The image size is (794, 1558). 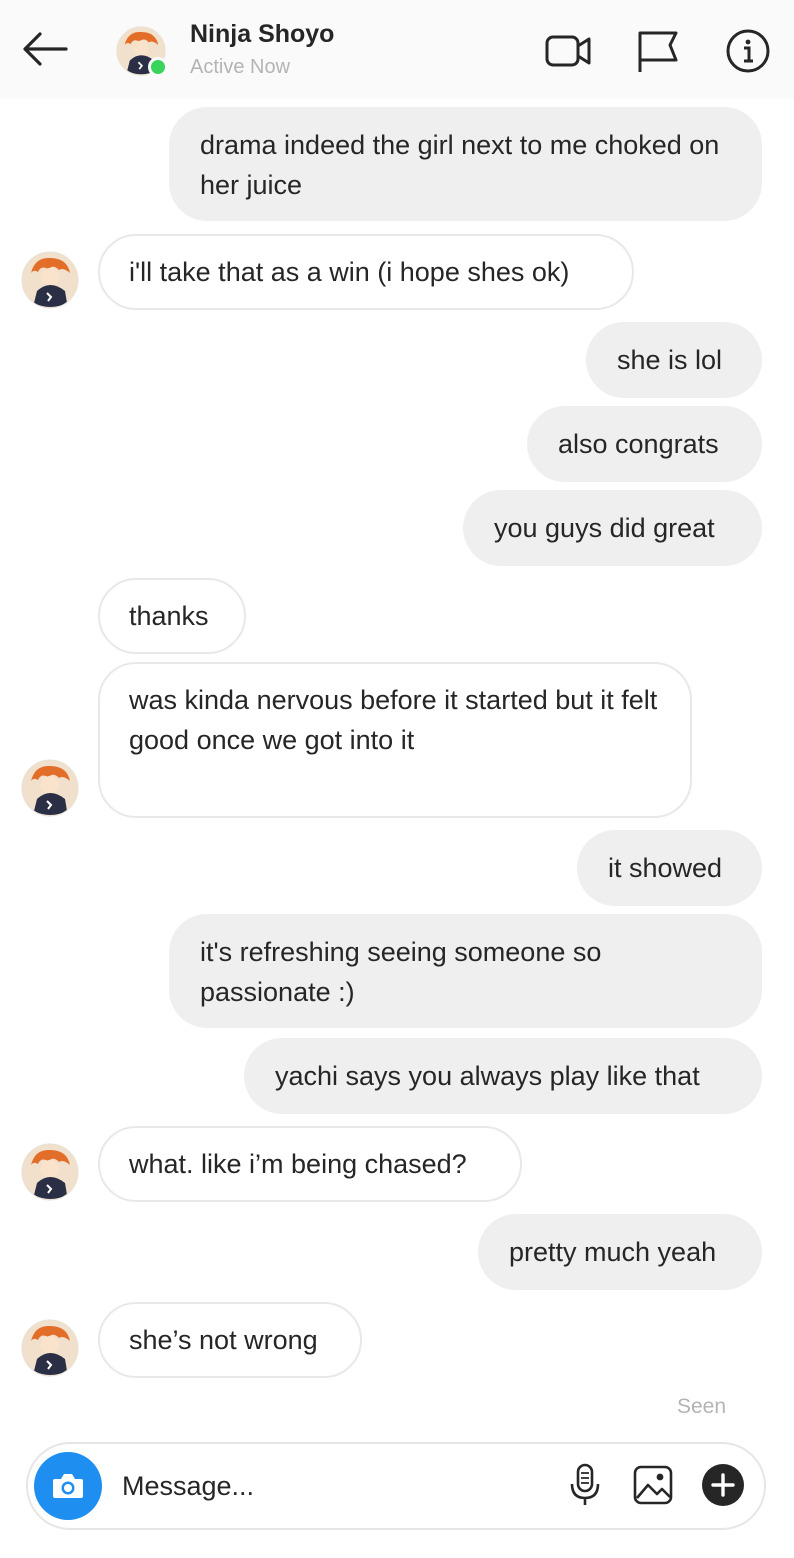 What do you see at coordinates (397, 49) in the screenshot?
I see `chat-header: Ninja Shoyo Active Now` at bounding box center [397, 49].